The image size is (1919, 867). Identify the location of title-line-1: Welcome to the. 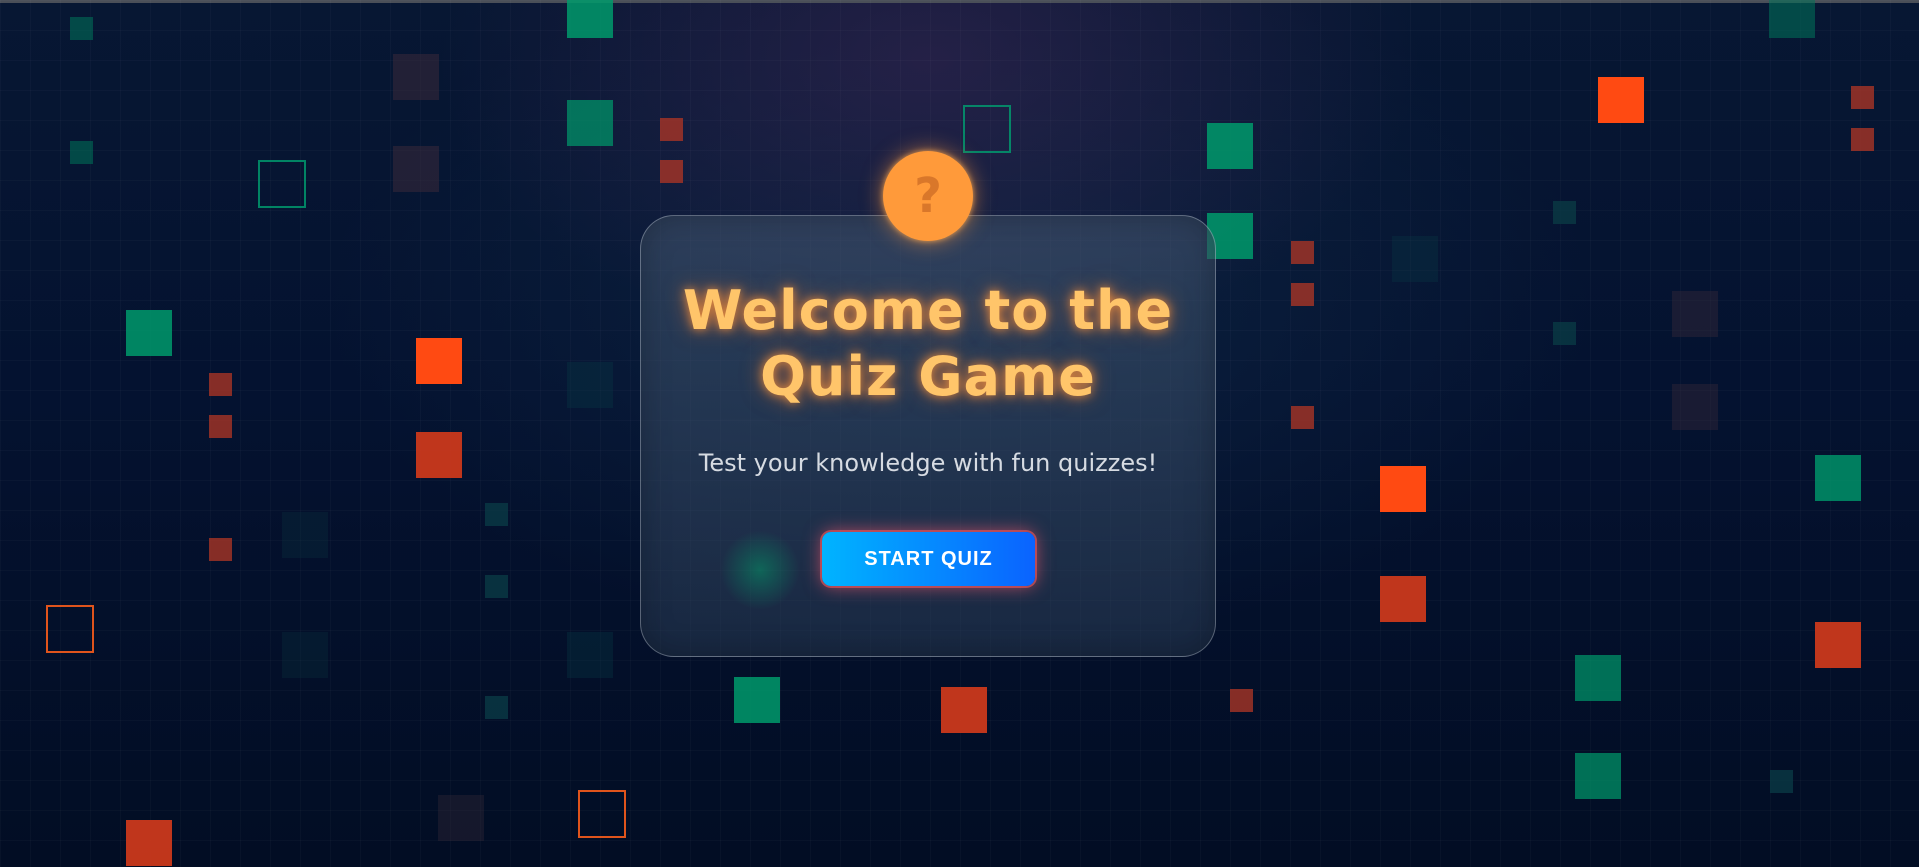
(928, 310).